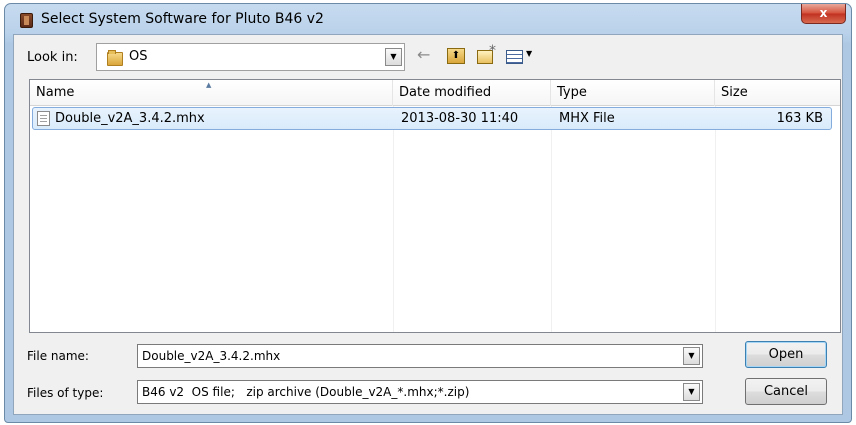  What do you see at coordinates (58, 356) in the screenshot?
I see `file-name-label: File name:` at bounding box center [58, 356].